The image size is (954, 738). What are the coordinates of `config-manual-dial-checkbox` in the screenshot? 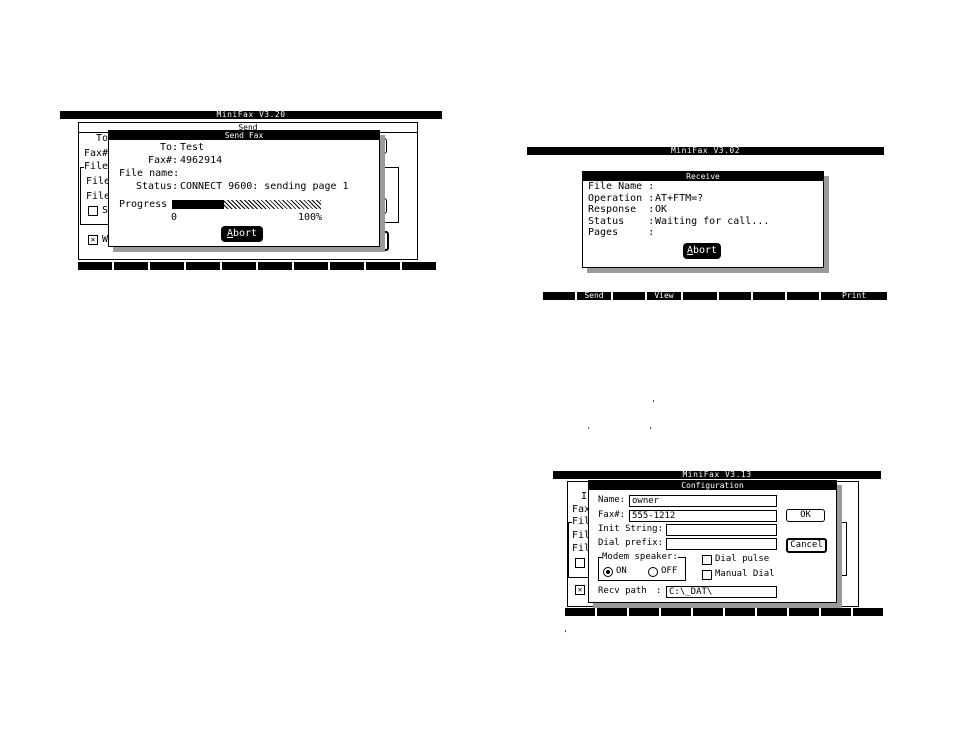 It's located at (707, 575).